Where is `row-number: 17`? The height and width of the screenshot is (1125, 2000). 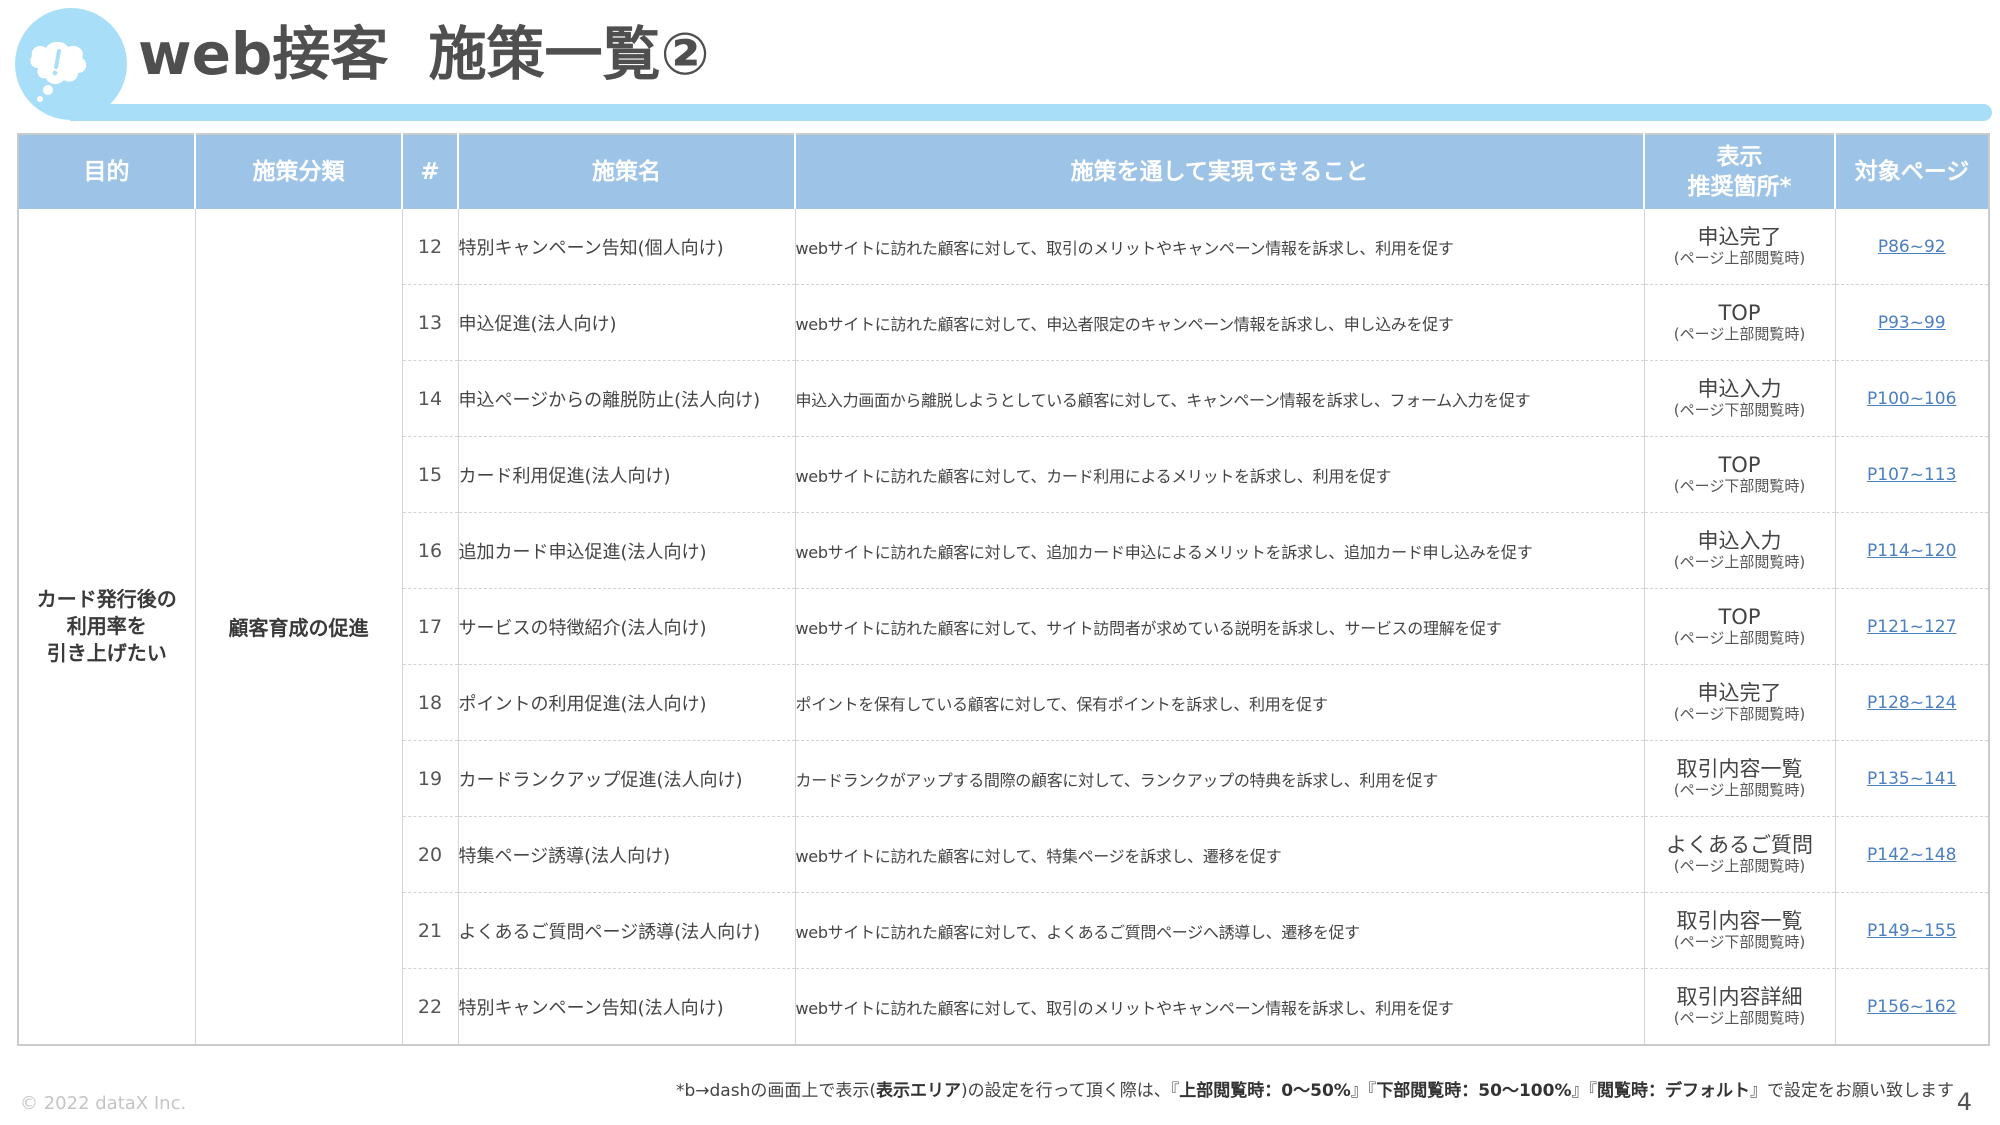
row-number: 17 is located at coordinates (429, 626).